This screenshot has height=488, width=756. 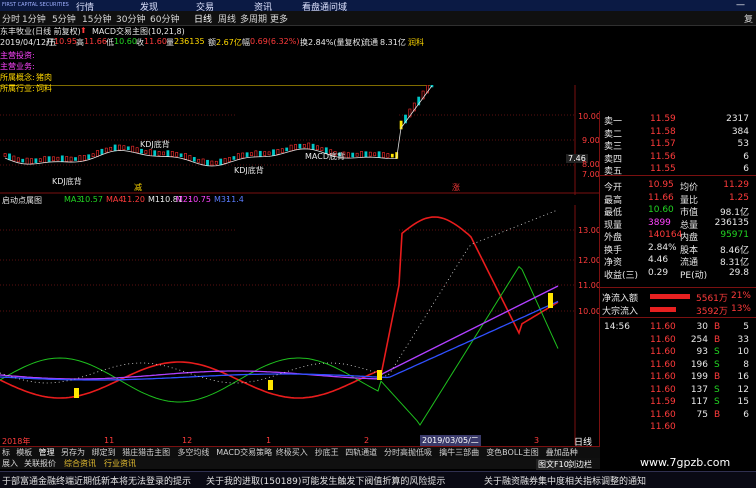 I want to click on period-tab-multi: 多周期, so click(x=253, y=18).